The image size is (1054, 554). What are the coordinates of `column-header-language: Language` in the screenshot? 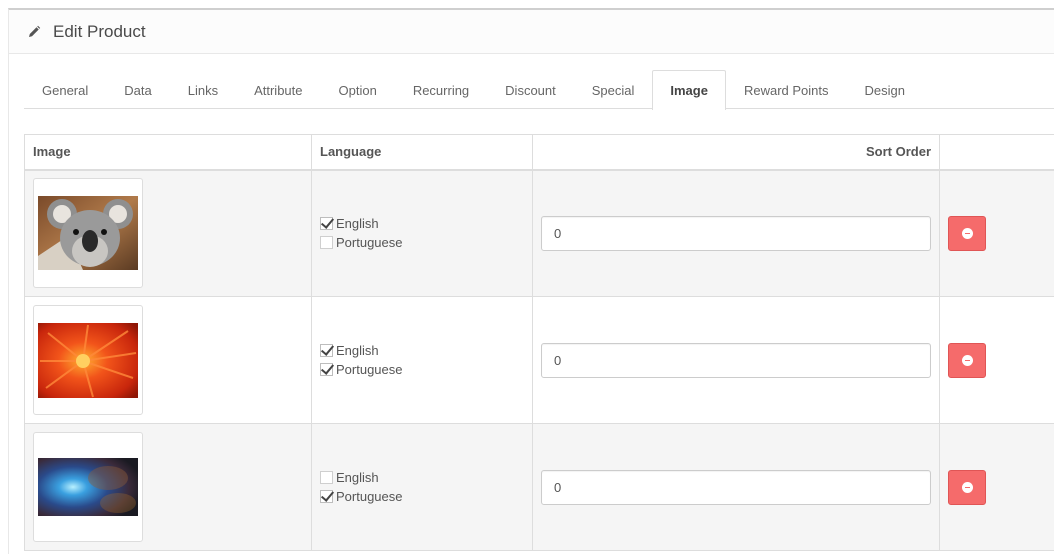 It's located at (422, 152).